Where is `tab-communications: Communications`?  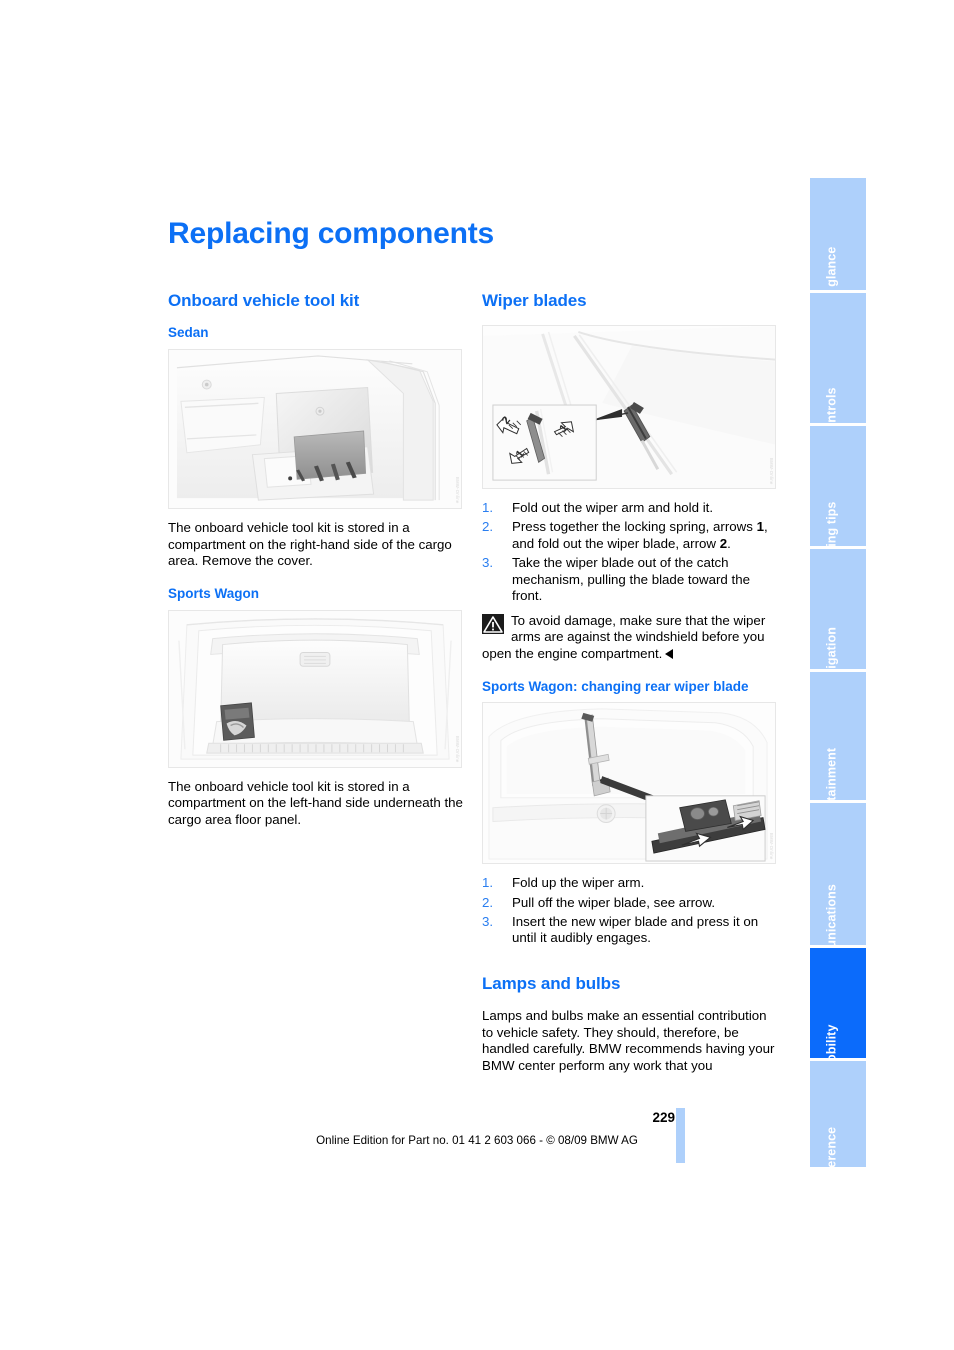
tab-communications: Communications is located at coordinates (838, 894).